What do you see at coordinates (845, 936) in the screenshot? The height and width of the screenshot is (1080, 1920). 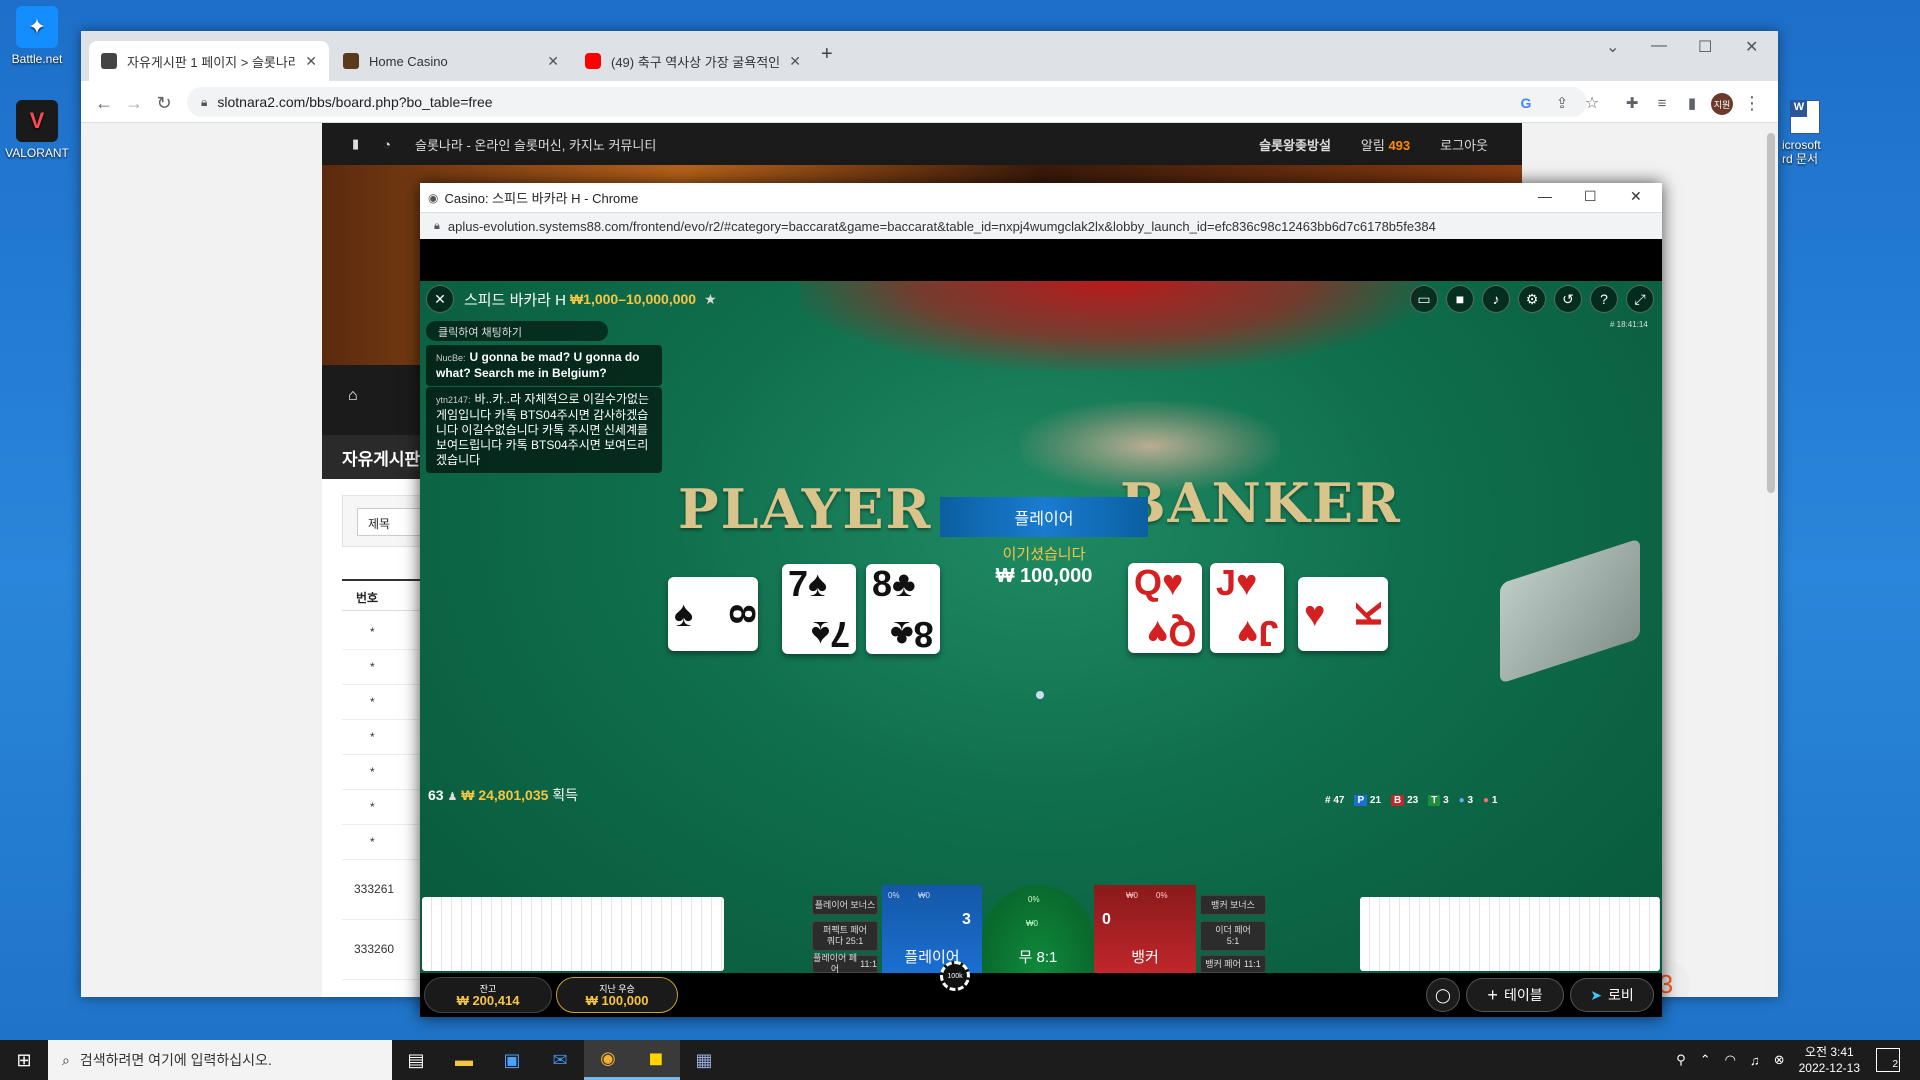 I see `bet-perfect-pair: 퍼펙트 페어 쿼다 25:1` at bounding box center [845, 936].